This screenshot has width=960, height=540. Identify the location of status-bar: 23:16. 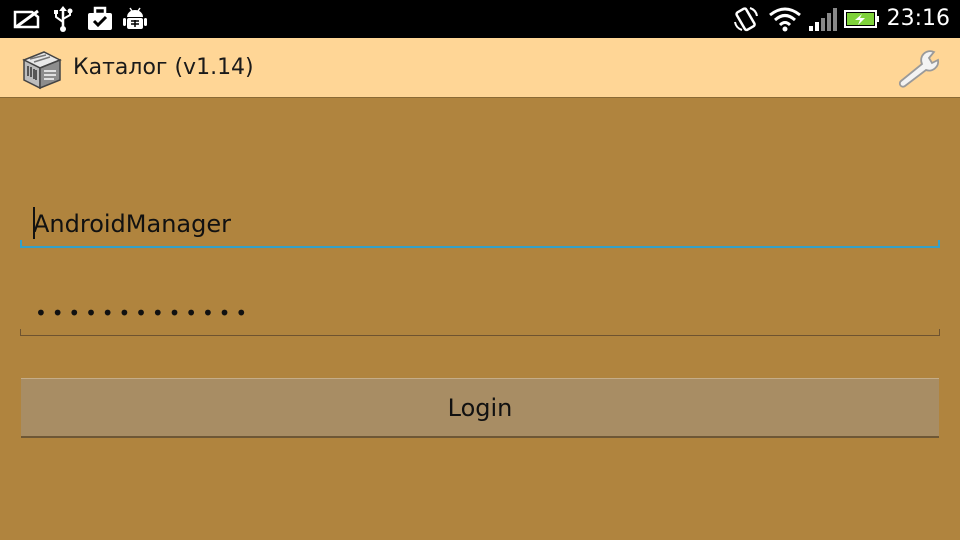
(480, 19).